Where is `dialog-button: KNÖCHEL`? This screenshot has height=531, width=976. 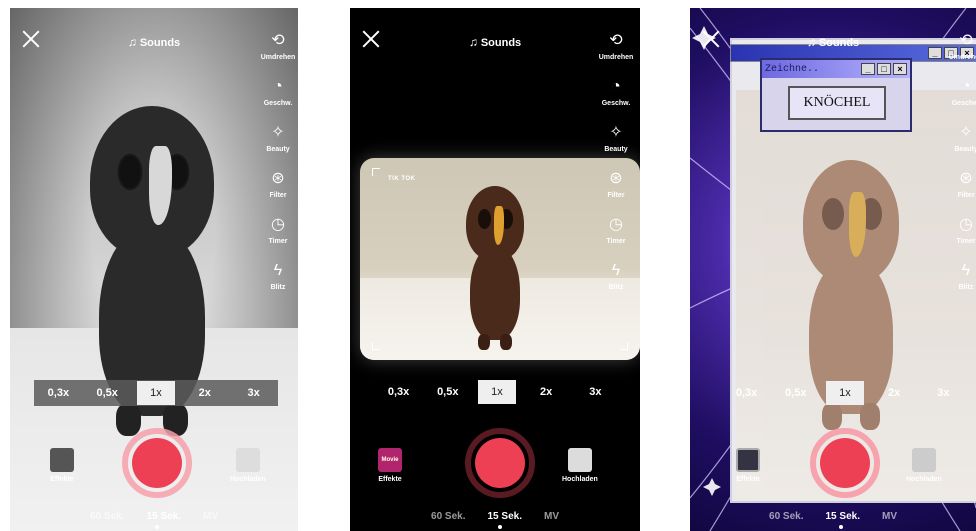
dialog-button: KNÖCHEL is located at coordinates (837, 103).